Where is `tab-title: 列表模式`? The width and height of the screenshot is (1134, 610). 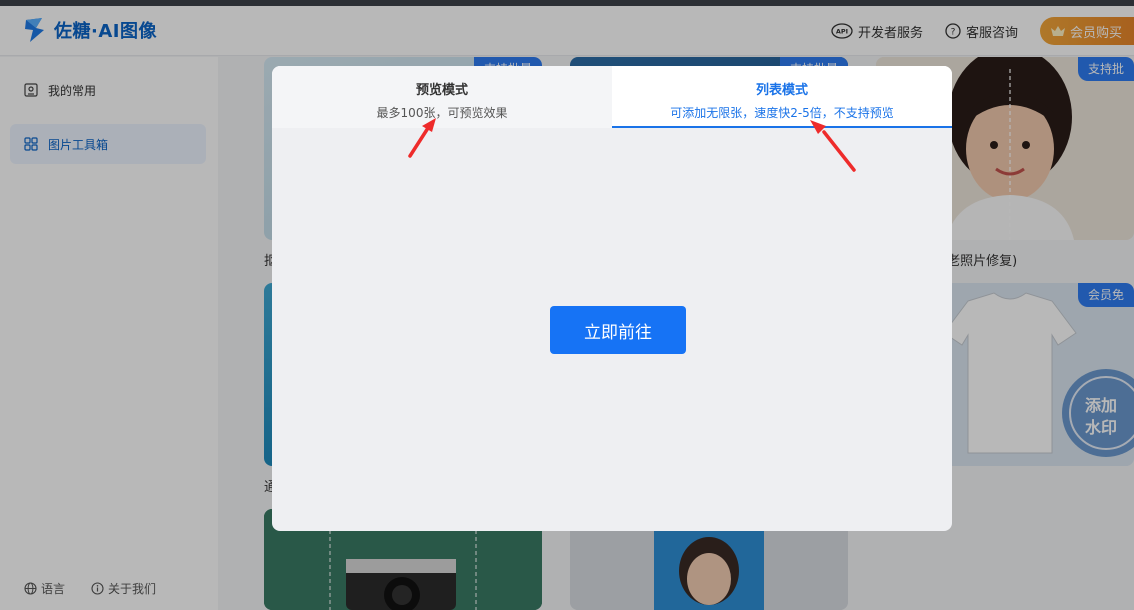 tab-title: 列表模式 is located at coordinates (781, 90).